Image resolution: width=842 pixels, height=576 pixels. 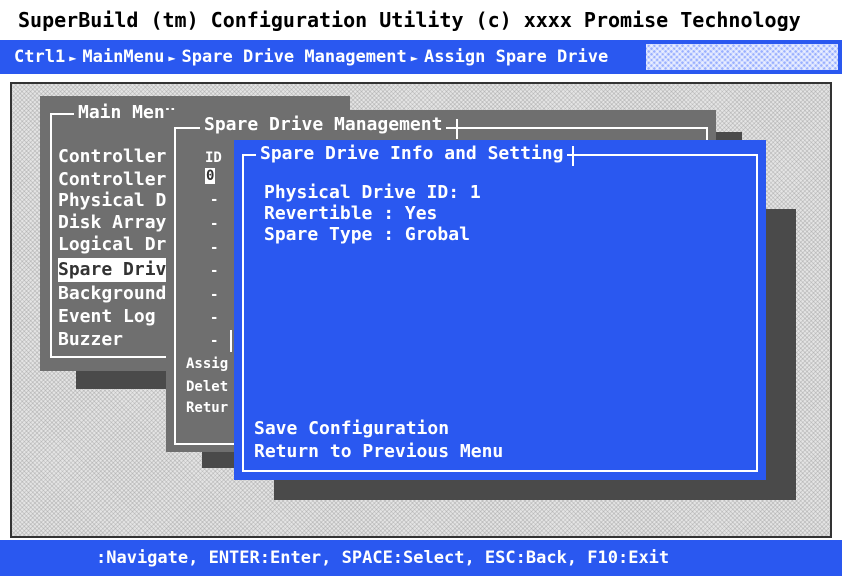 I want to click on pattern-decoration, so click(x=742, y=57).